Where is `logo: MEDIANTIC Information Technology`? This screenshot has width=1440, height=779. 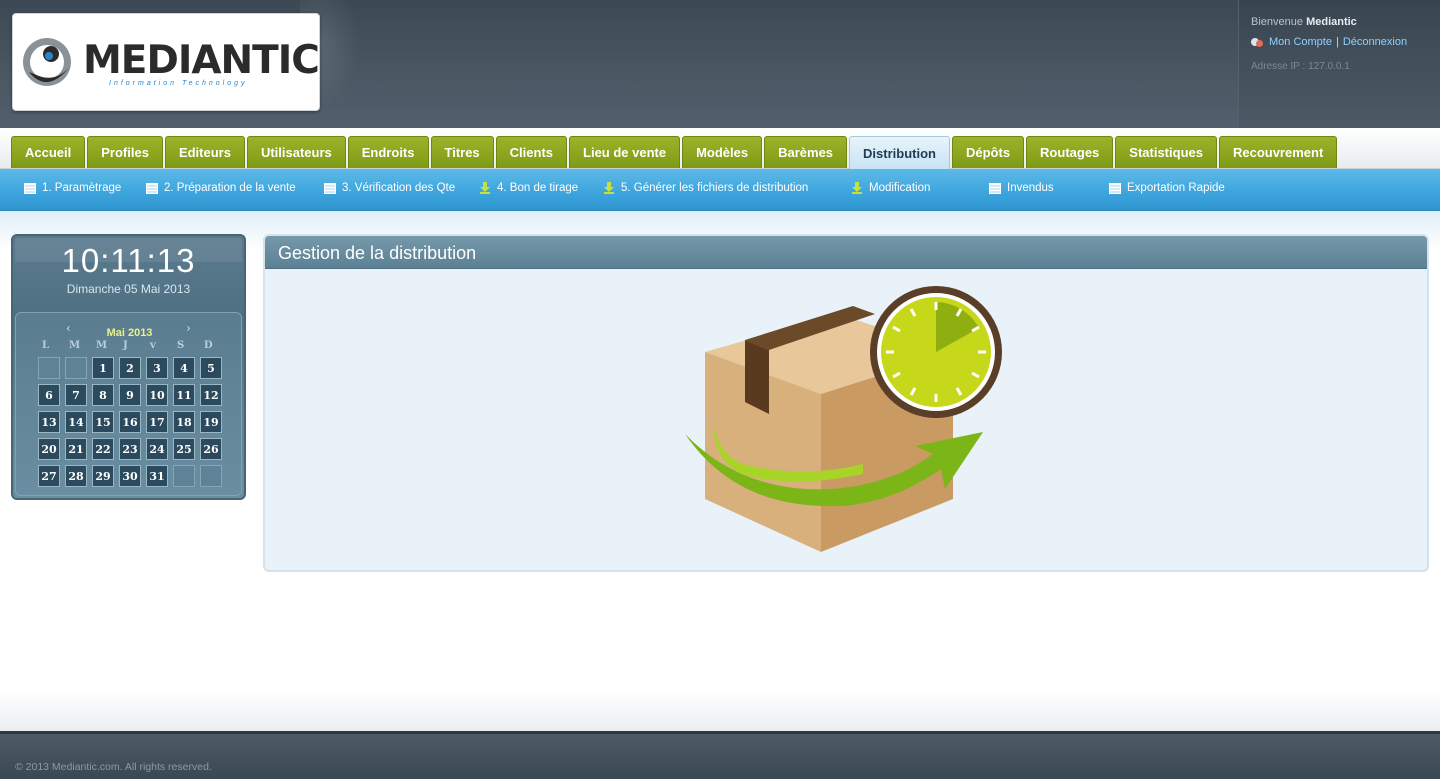
logo: MEDIANTIC Information Technology is located at coordinates (166, 62).